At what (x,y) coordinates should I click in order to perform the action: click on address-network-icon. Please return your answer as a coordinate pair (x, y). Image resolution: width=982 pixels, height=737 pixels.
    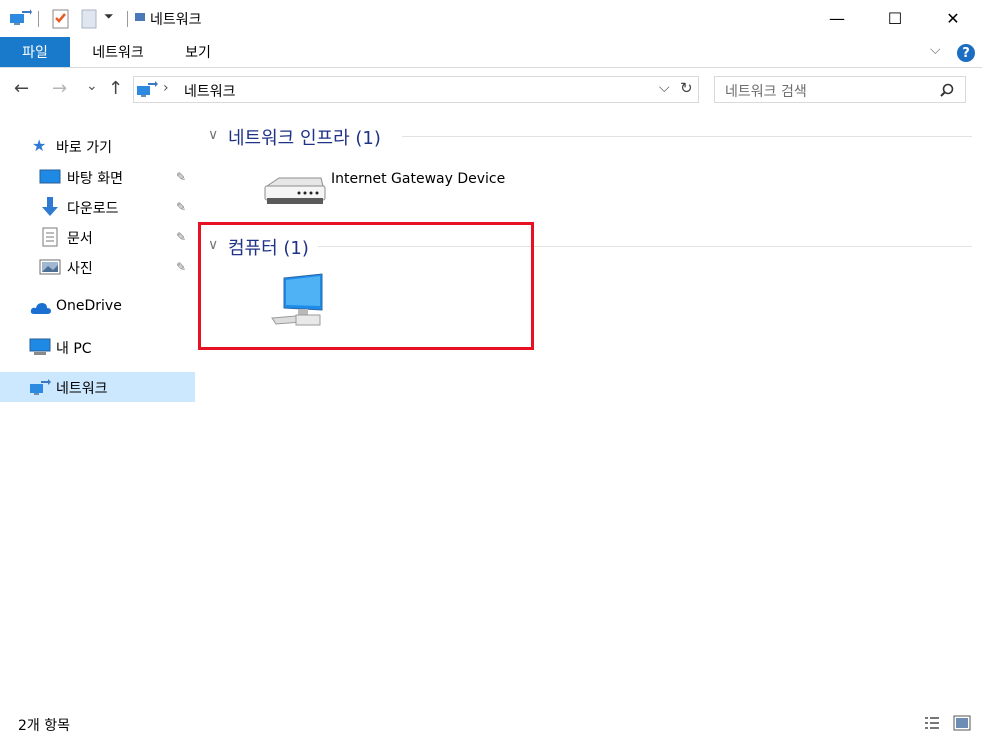
    Looking at the image, I should click on (147, 90).